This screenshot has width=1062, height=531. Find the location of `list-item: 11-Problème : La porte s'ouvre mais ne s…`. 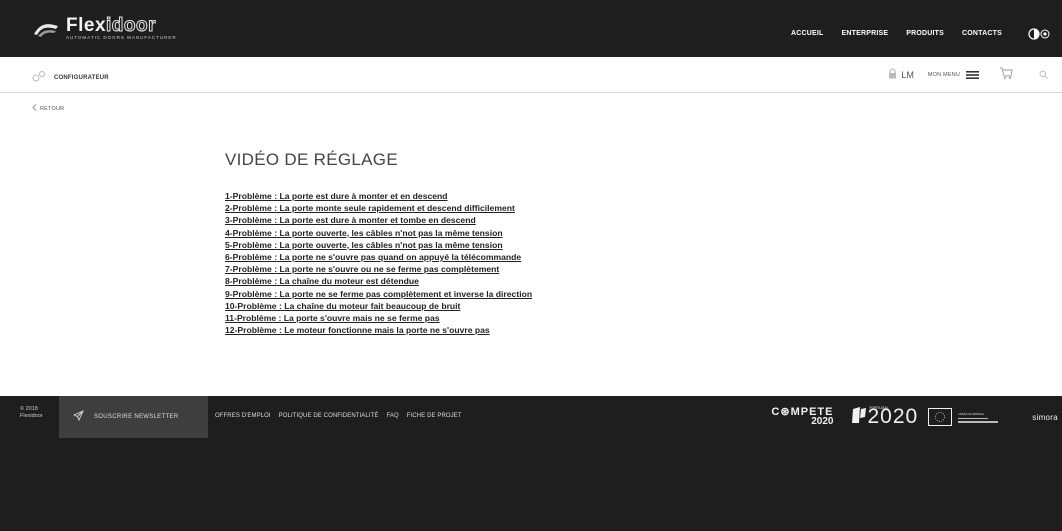

list-item: 11-Problème : La porte s'ouvre mais ne s… is located at coordinates (378, 318).